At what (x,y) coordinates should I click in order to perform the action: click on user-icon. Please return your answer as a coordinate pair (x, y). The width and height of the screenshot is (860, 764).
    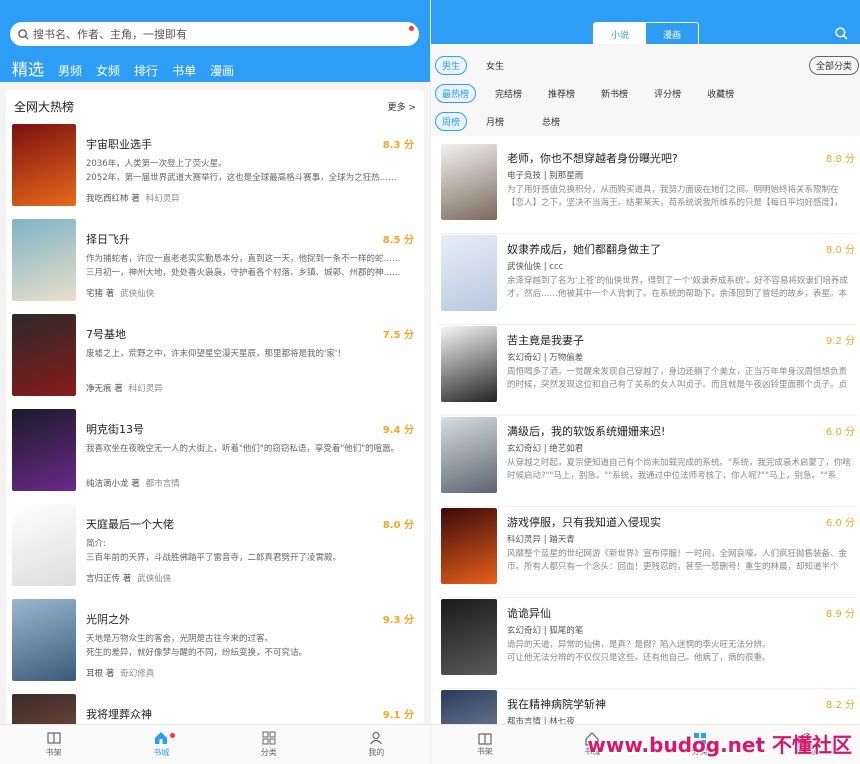
    Looking at the image, I should click on (376, 738).